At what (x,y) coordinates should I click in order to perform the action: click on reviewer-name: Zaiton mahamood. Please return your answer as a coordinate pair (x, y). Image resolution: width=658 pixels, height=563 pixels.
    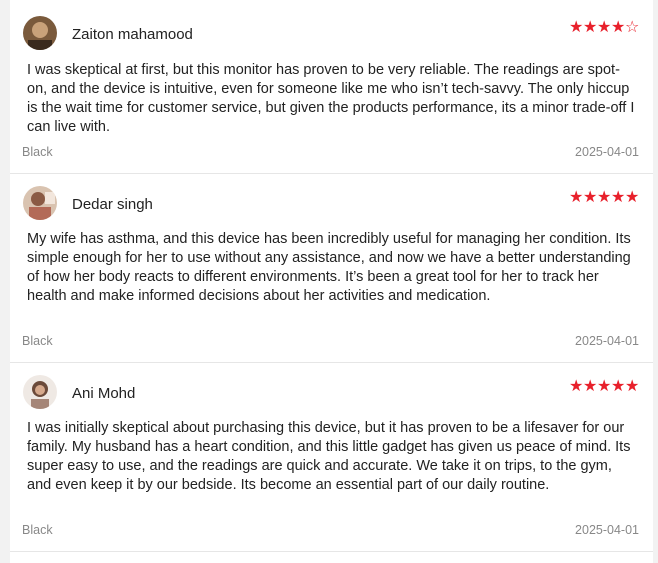
    Looking at the image, I should click on (132, 34).